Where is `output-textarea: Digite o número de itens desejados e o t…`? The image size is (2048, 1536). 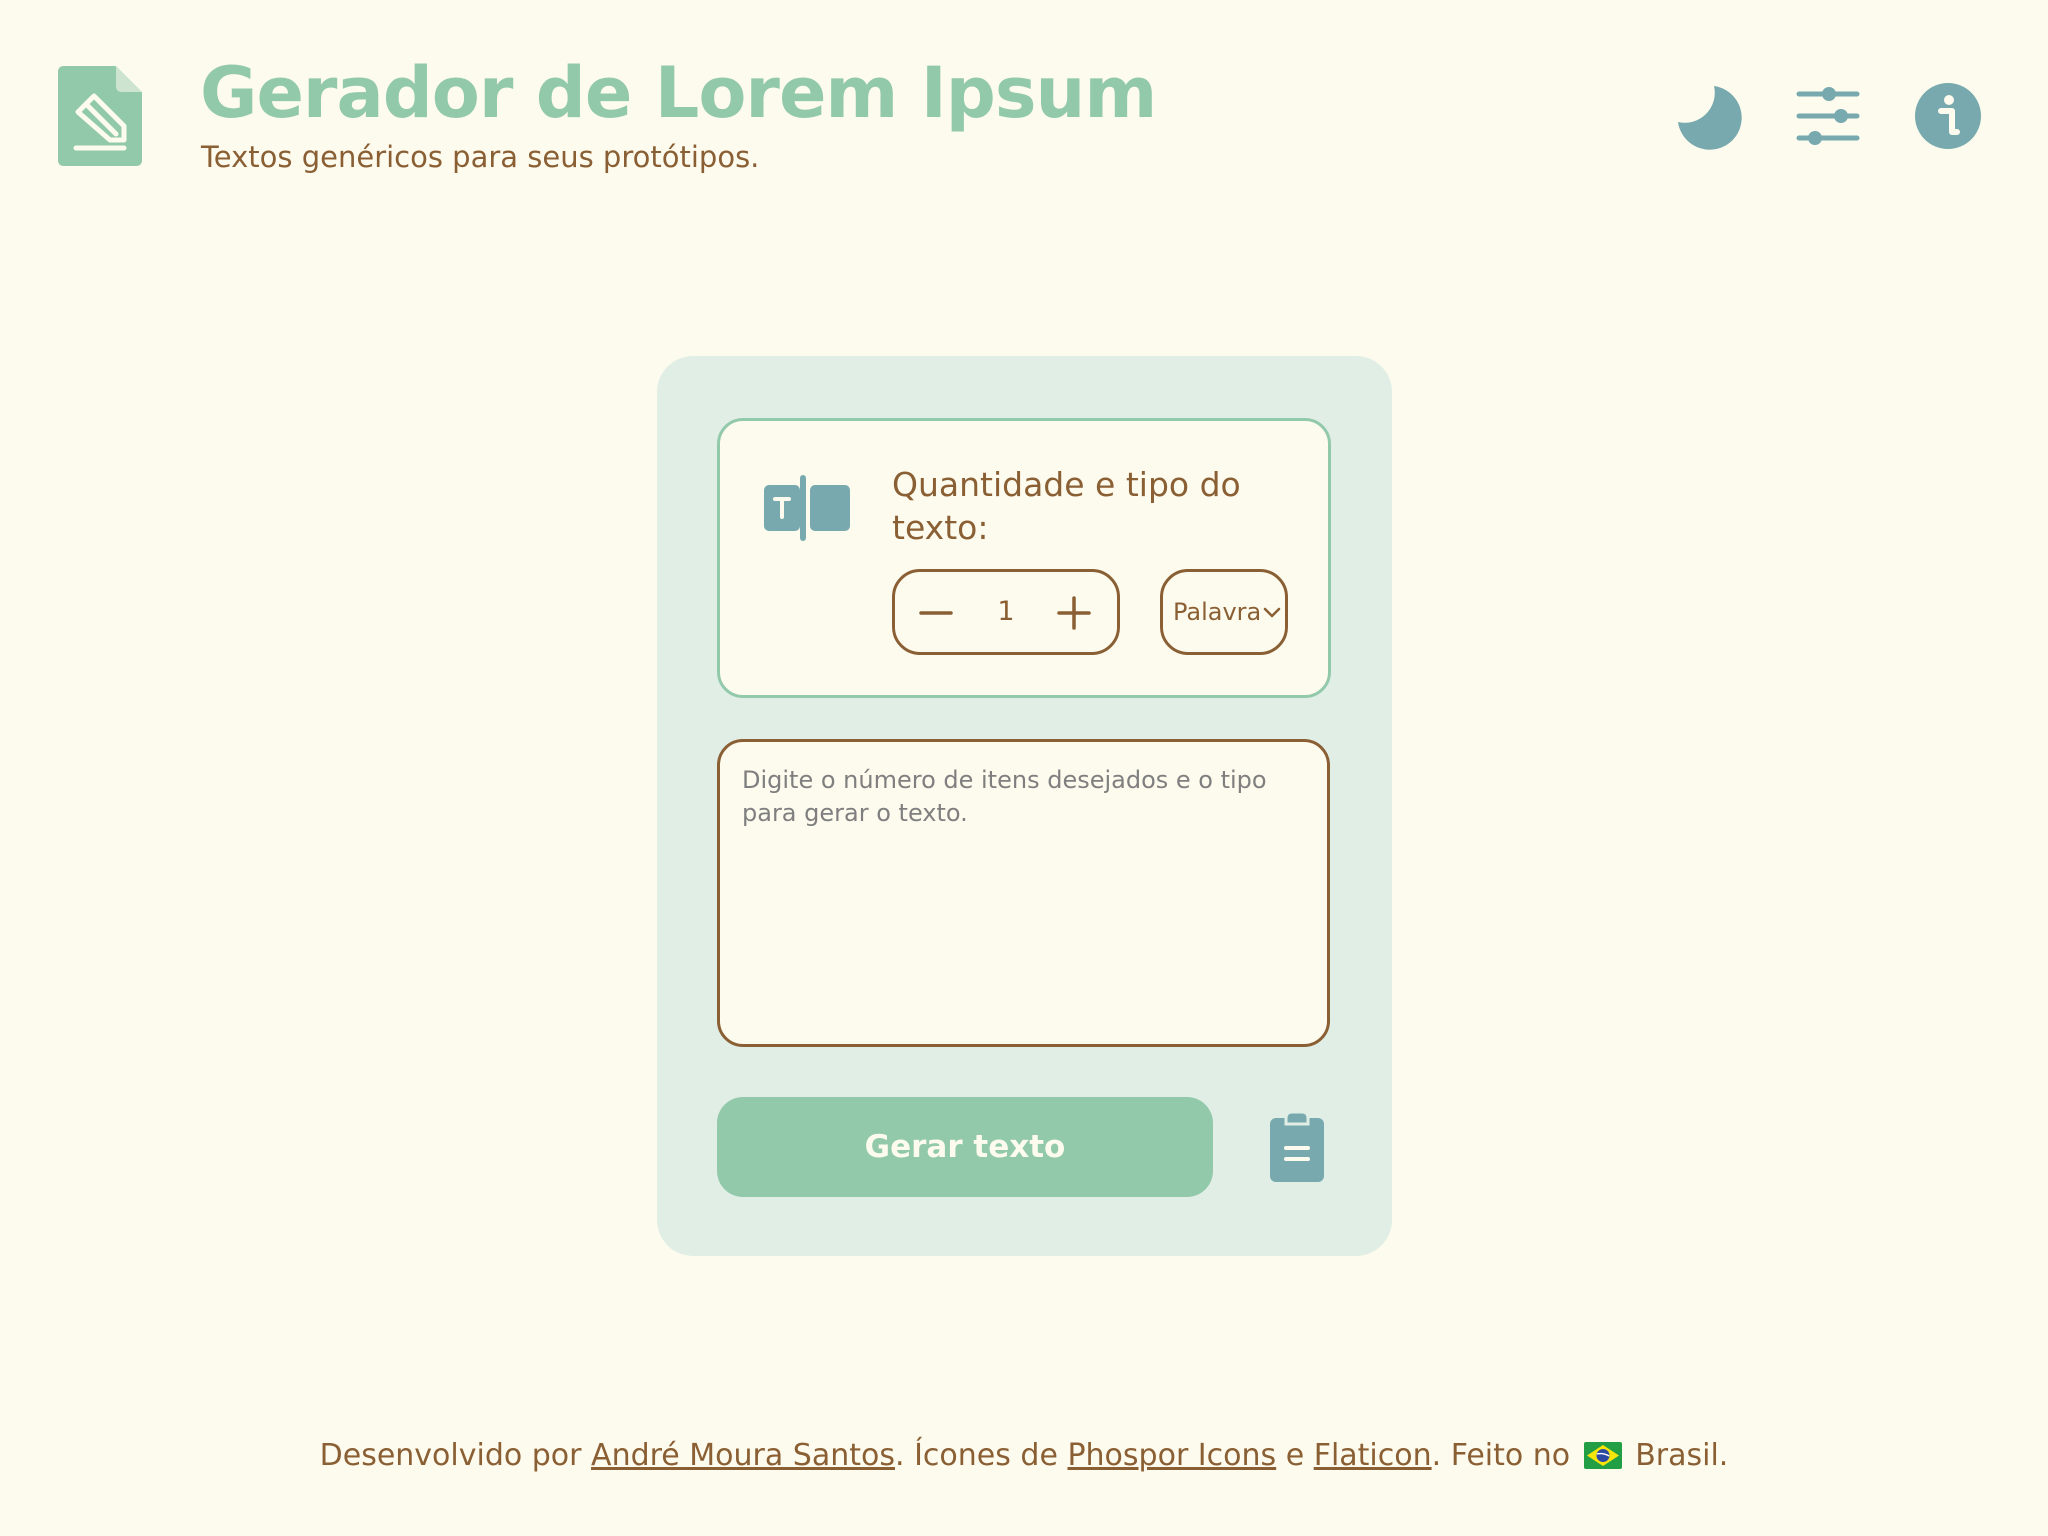
output-textarea: Digite o número de itens desejados e o t… is located at coordinates (1023, 893).